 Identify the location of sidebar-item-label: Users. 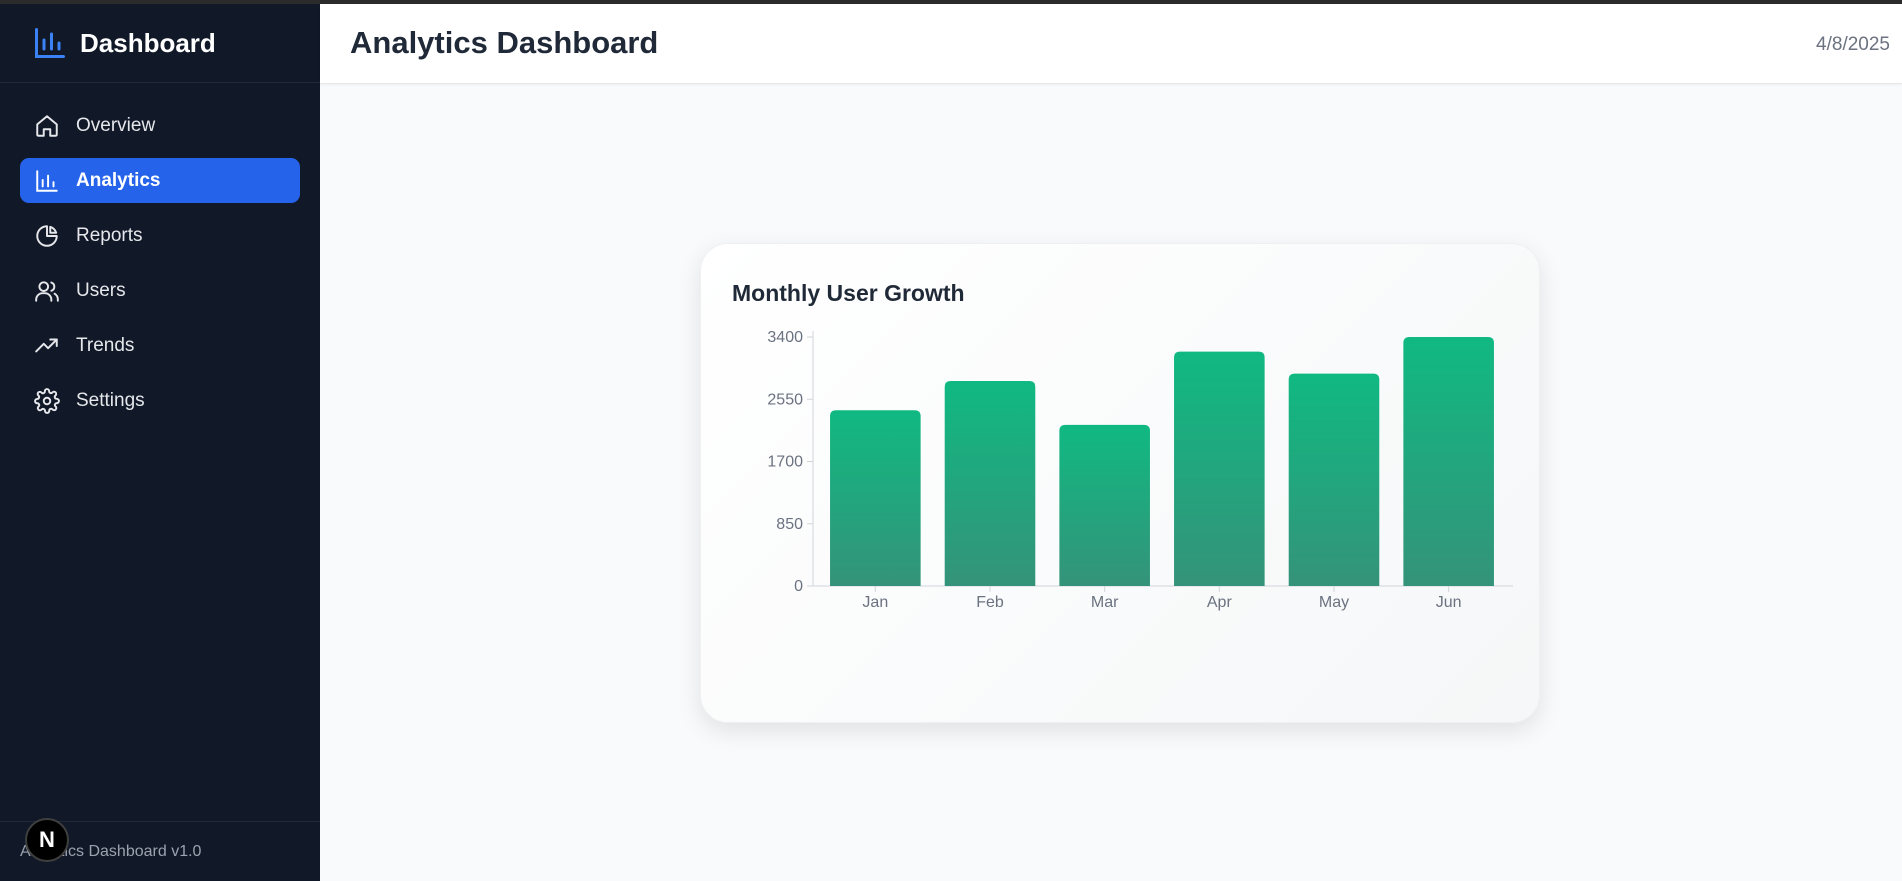
(101, 290).